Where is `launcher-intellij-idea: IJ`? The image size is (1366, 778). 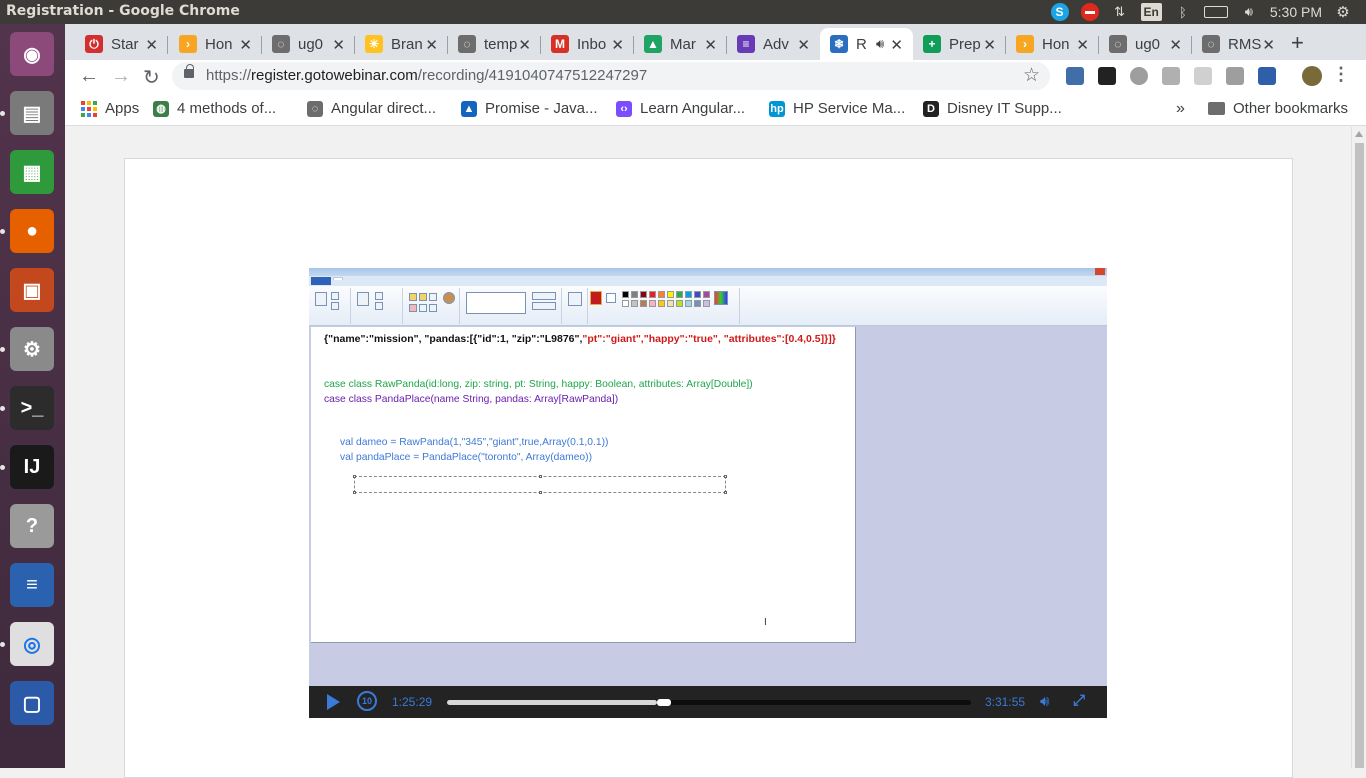 launcher-intellij-idea: IJ is located at coordinates (32, 467).